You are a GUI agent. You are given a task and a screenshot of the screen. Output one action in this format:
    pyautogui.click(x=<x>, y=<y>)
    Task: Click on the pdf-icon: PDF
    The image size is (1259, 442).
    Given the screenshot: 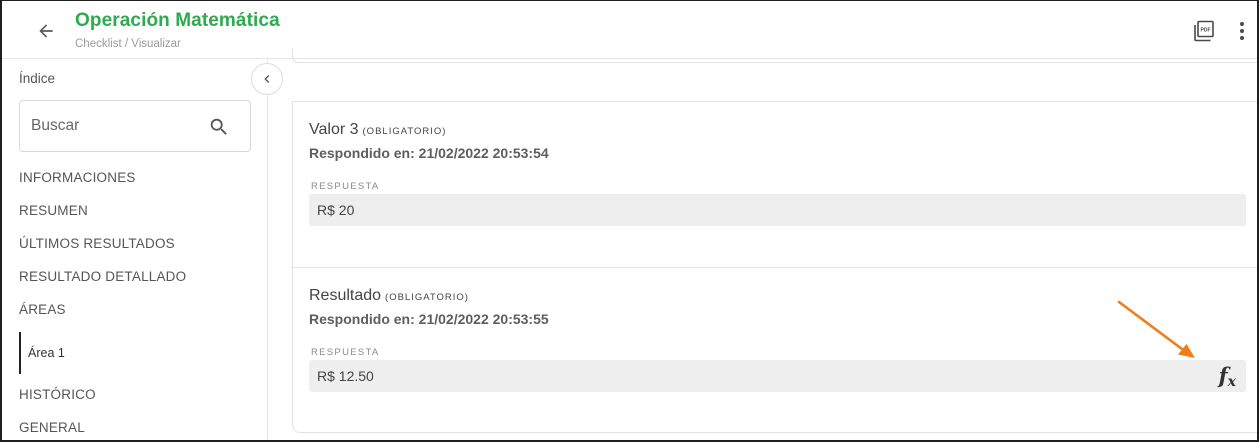 What is the action you would take?
    pyautogui.click(x=1204, y=31)
    